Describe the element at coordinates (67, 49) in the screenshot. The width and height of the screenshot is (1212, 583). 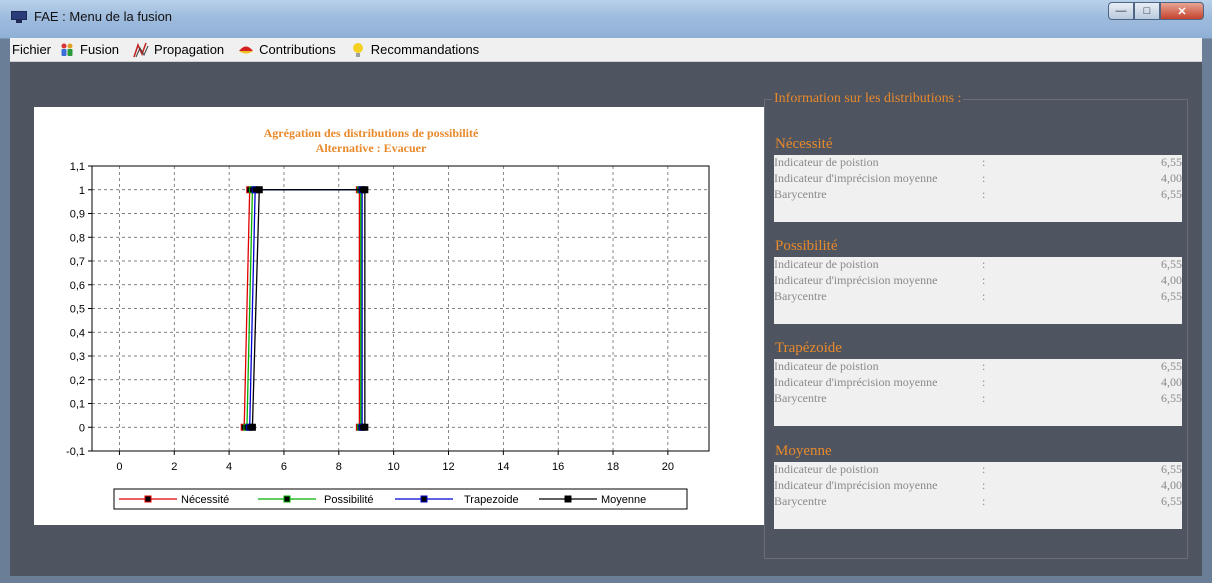
I see `people-icon` at that location.